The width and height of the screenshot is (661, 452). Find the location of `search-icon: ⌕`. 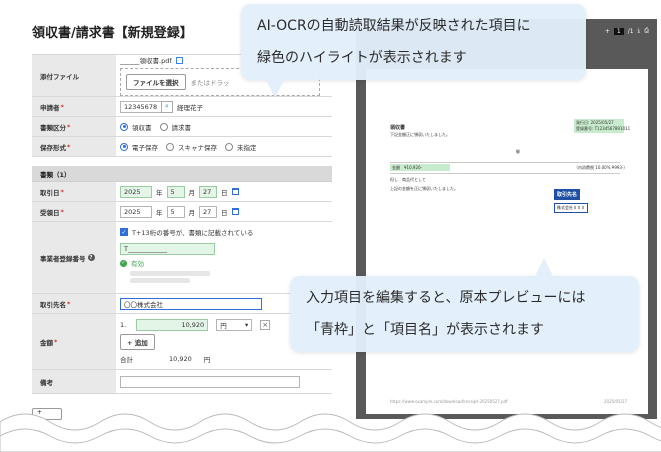

search-icon: ⌕ is located at coordinates (167, 106).